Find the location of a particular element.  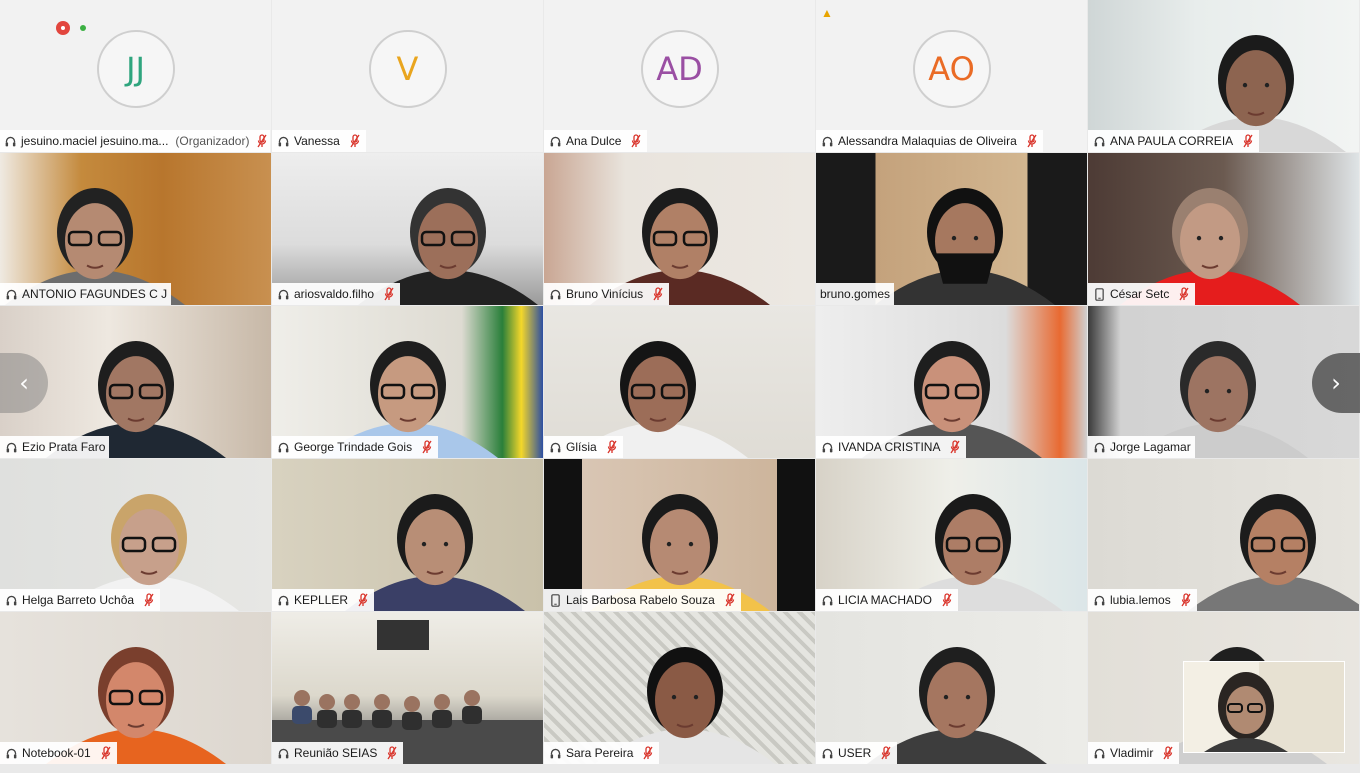

participant-name: Vladimir is located at coordinates (1132, 753).